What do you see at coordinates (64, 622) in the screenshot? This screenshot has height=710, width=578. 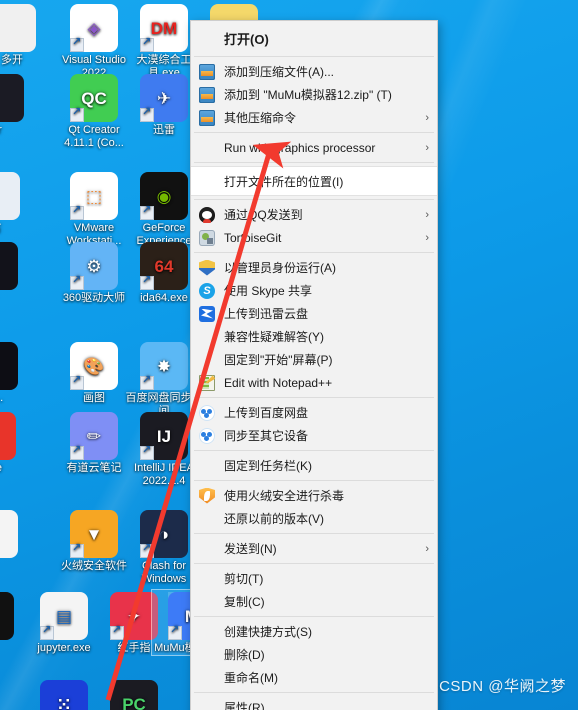 I see `desktop-icon-jupyter-icon: ▤ jupyter.exe` at bounding box center [64, 622].